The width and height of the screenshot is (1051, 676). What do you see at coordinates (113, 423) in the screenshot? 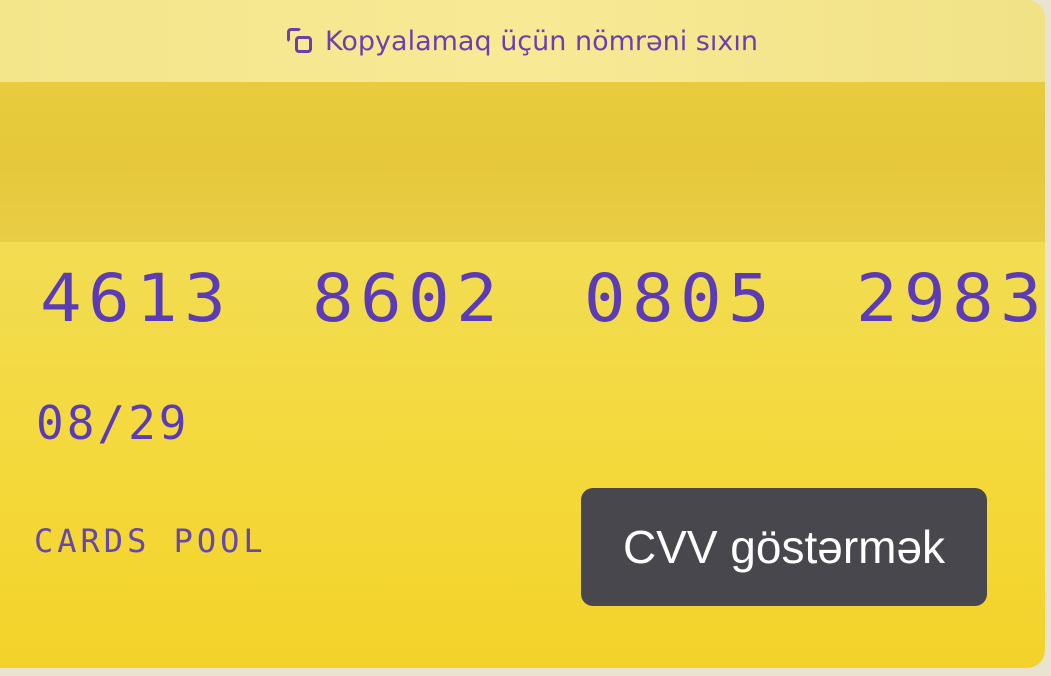
I see `card-expiry: 08/29` at bounding box center [113, 423].